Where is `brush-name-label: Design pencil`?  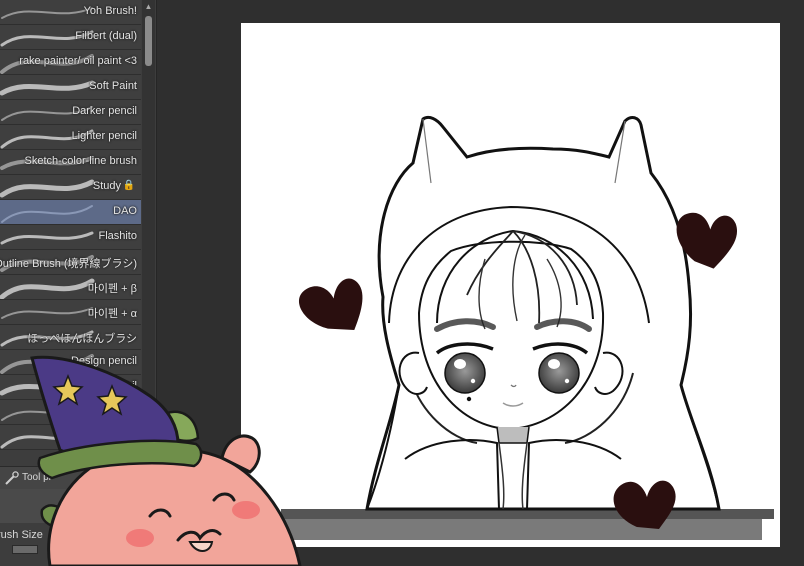
brush-name-label: Design pencil is located at coordinates (103, 361).